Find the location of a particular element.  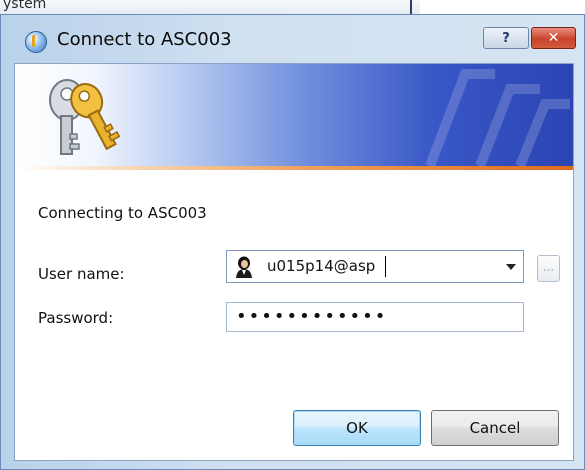

banner-accent-stripe is located at coordinates (294, 168).